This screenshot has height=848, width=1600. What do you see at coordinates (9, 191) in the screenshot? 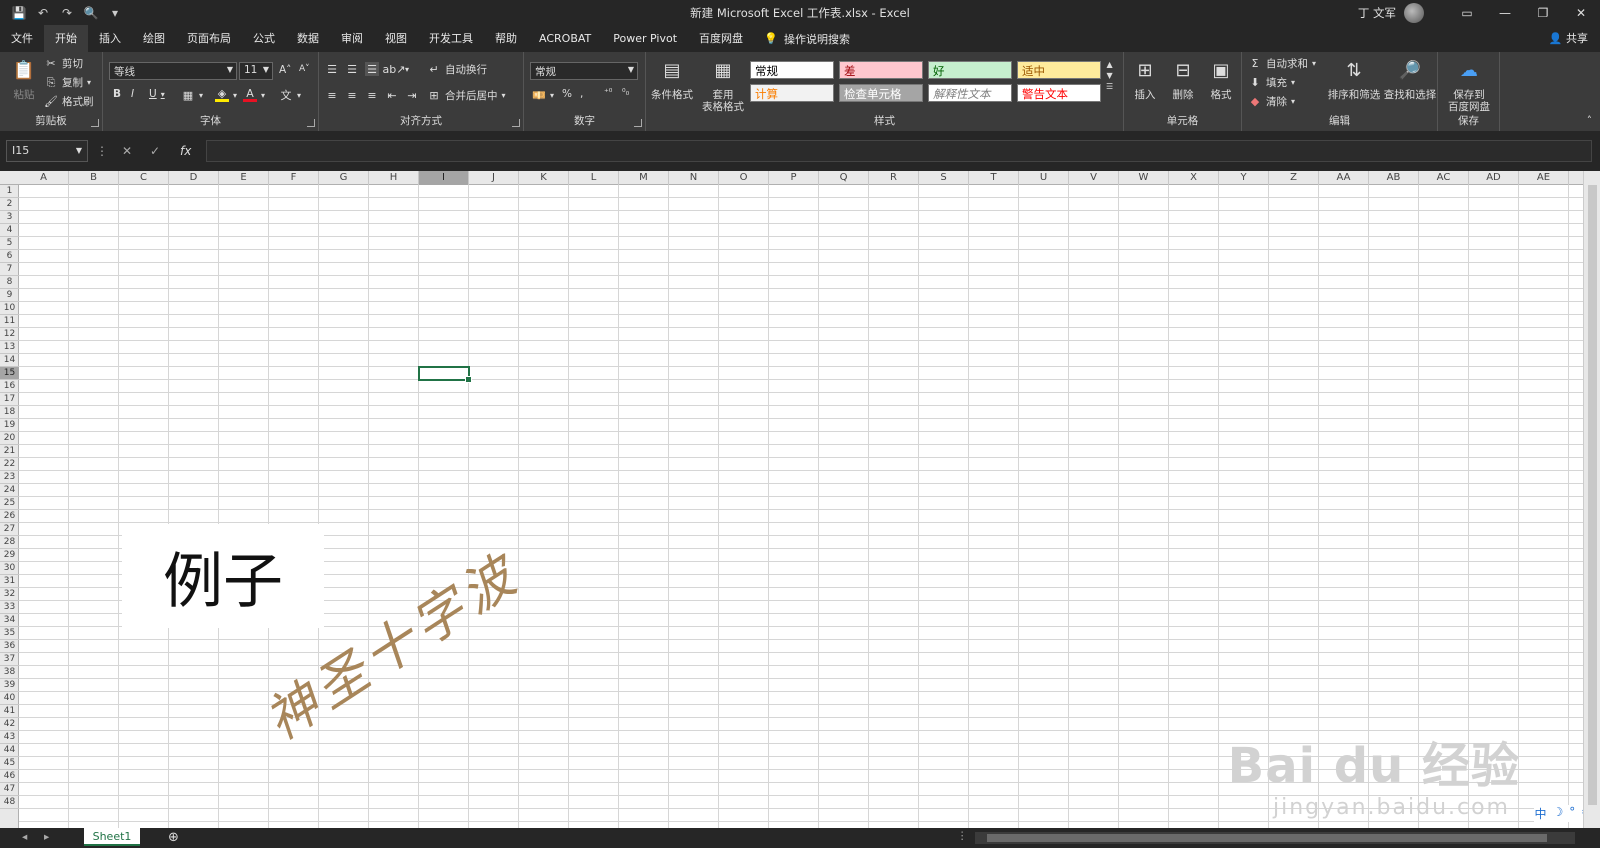
I see `row-header: 1` at bounding box center [9, 191].